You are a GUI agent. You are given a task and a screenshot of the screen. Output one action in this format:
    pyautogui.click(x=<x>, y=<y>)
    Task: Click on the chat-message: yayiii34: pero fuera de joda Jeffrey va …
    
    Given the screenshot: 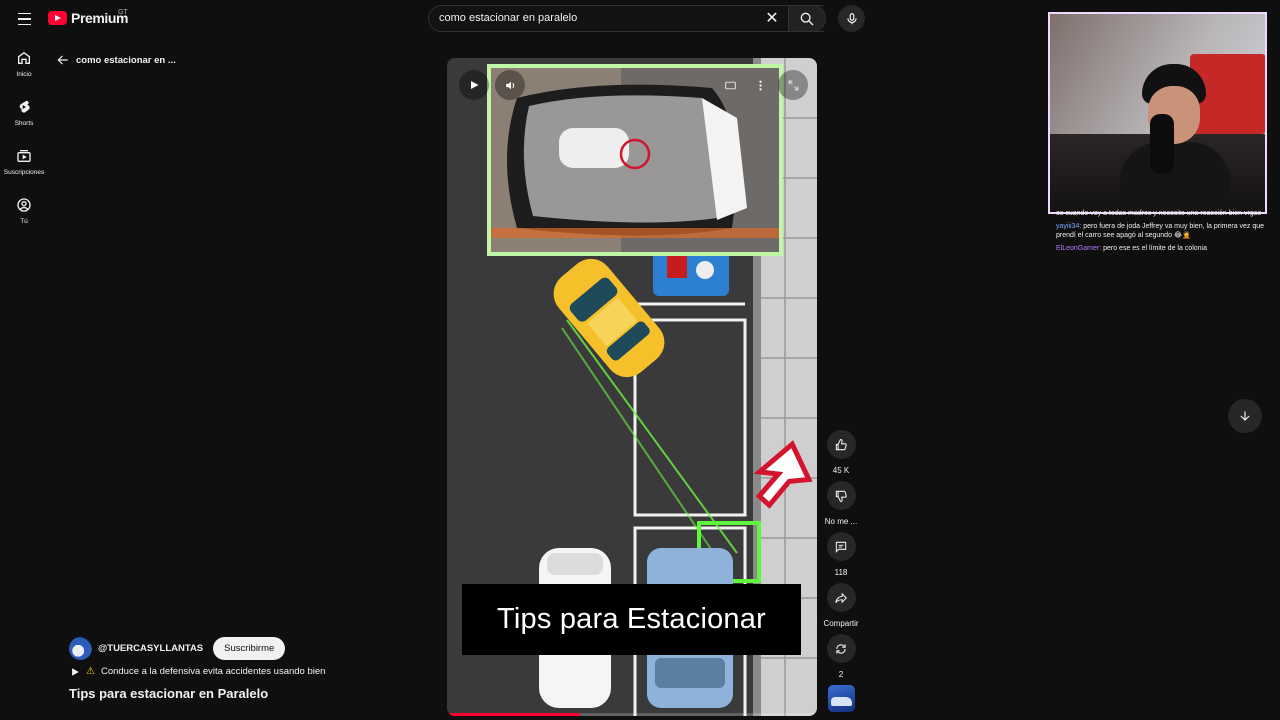 What is the action you would take?
    pyautogui.click(x=1161, y=231)
    